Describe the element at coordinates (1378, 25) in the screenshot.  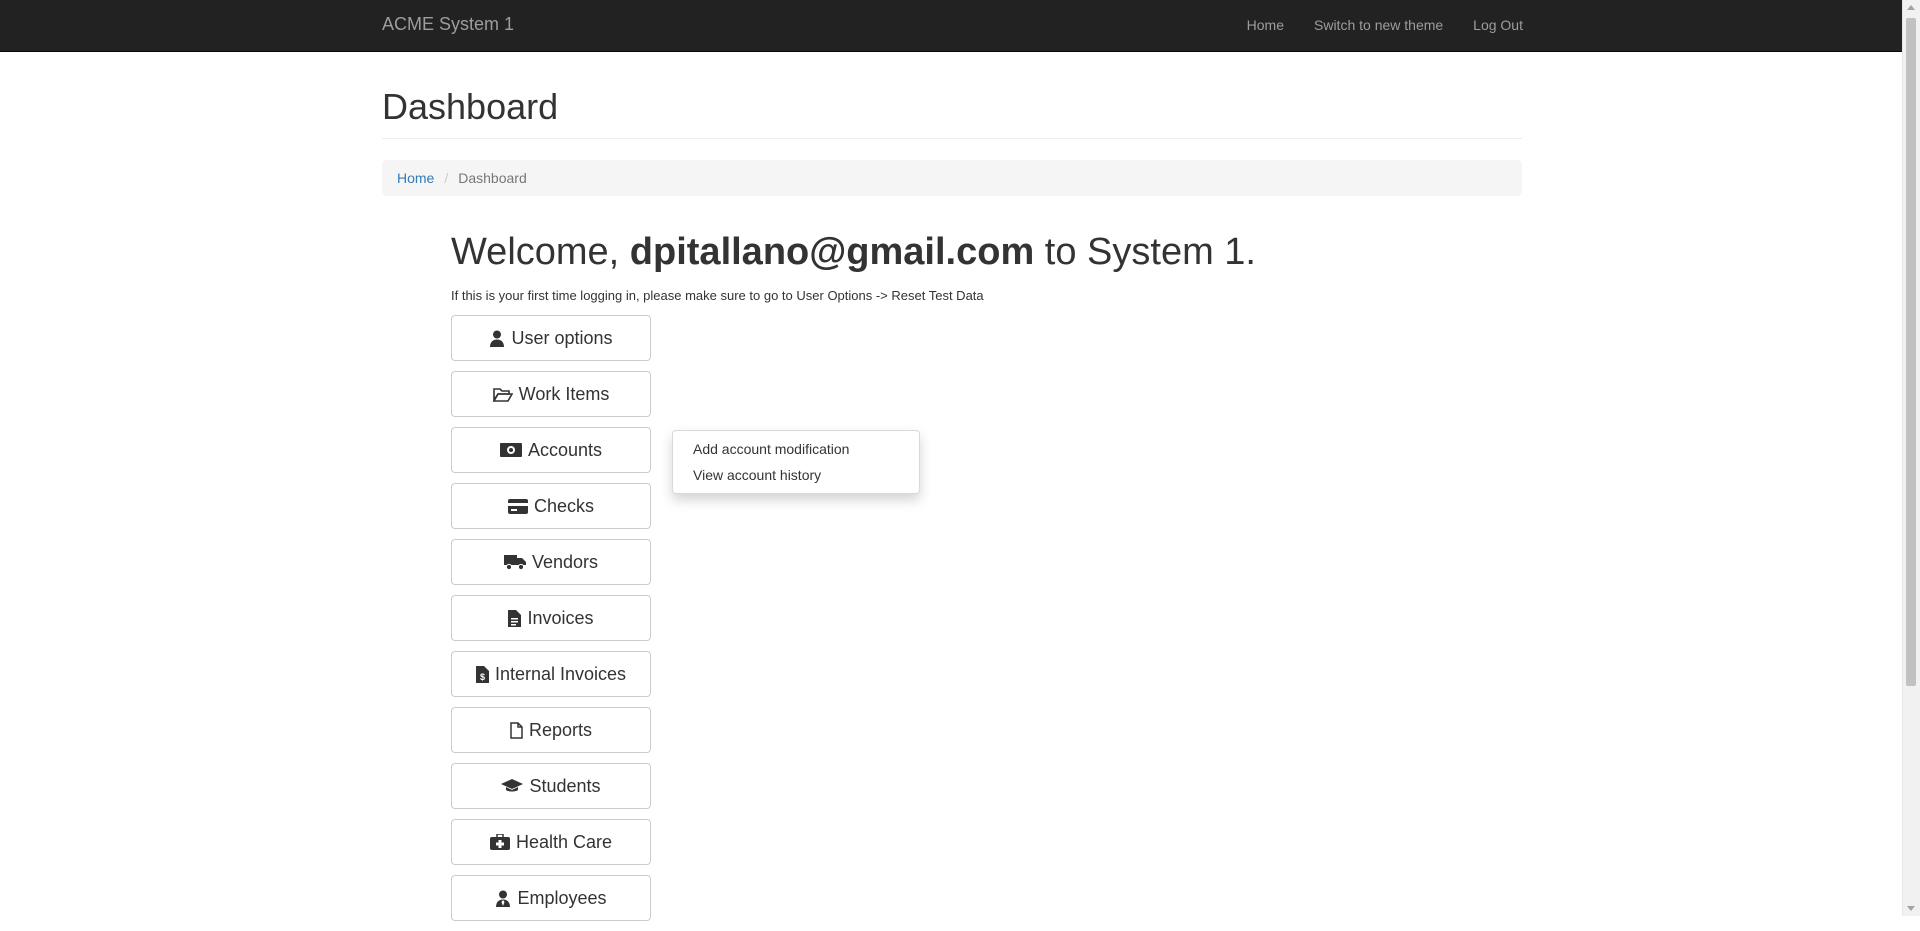
I see `nav-switch-theme-link: Switch to new theme` at that location.